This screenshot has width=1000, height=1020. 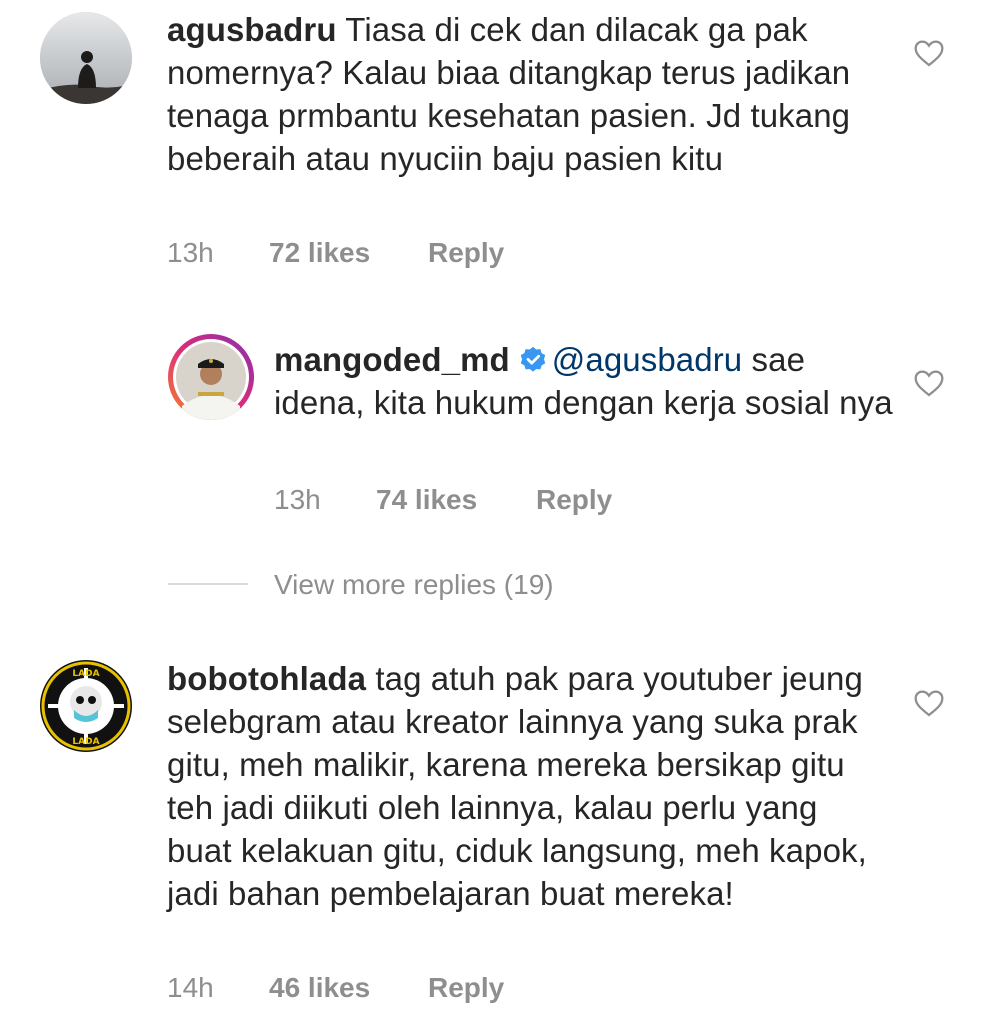 I want to click on comment-meta: 13h 74 likes Reply, so click(x=484, y=500).